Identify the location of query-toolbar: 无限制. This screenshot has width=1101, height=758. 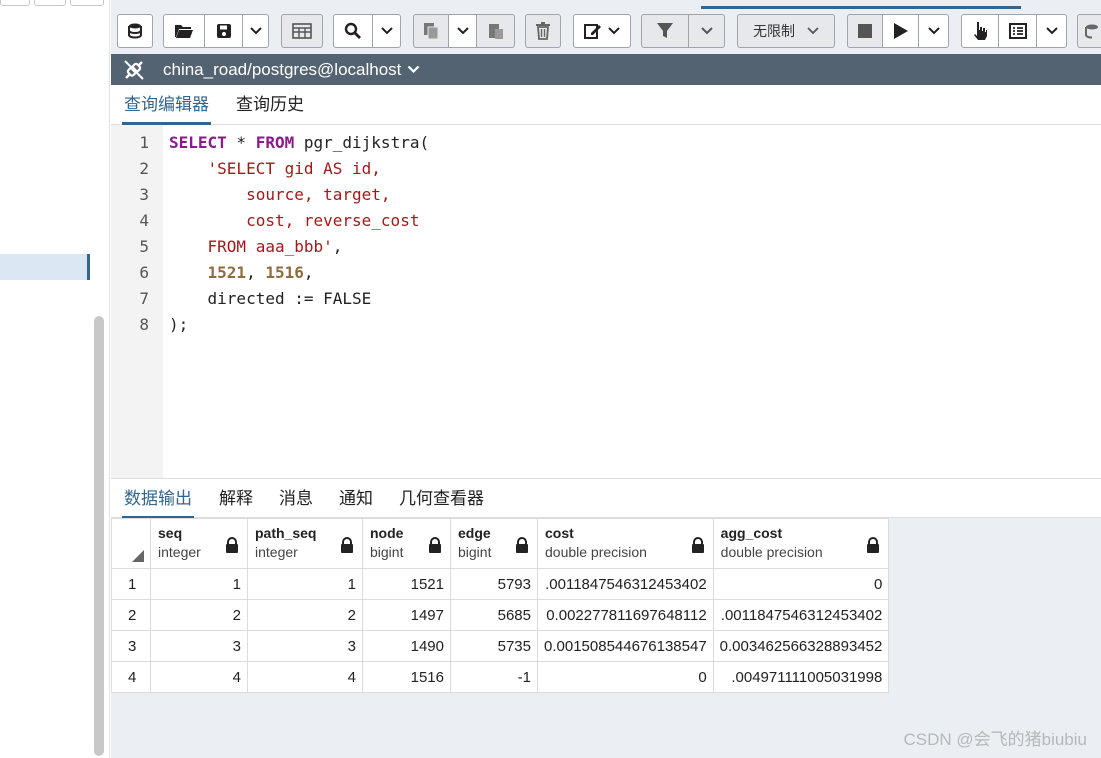
(606, 27).